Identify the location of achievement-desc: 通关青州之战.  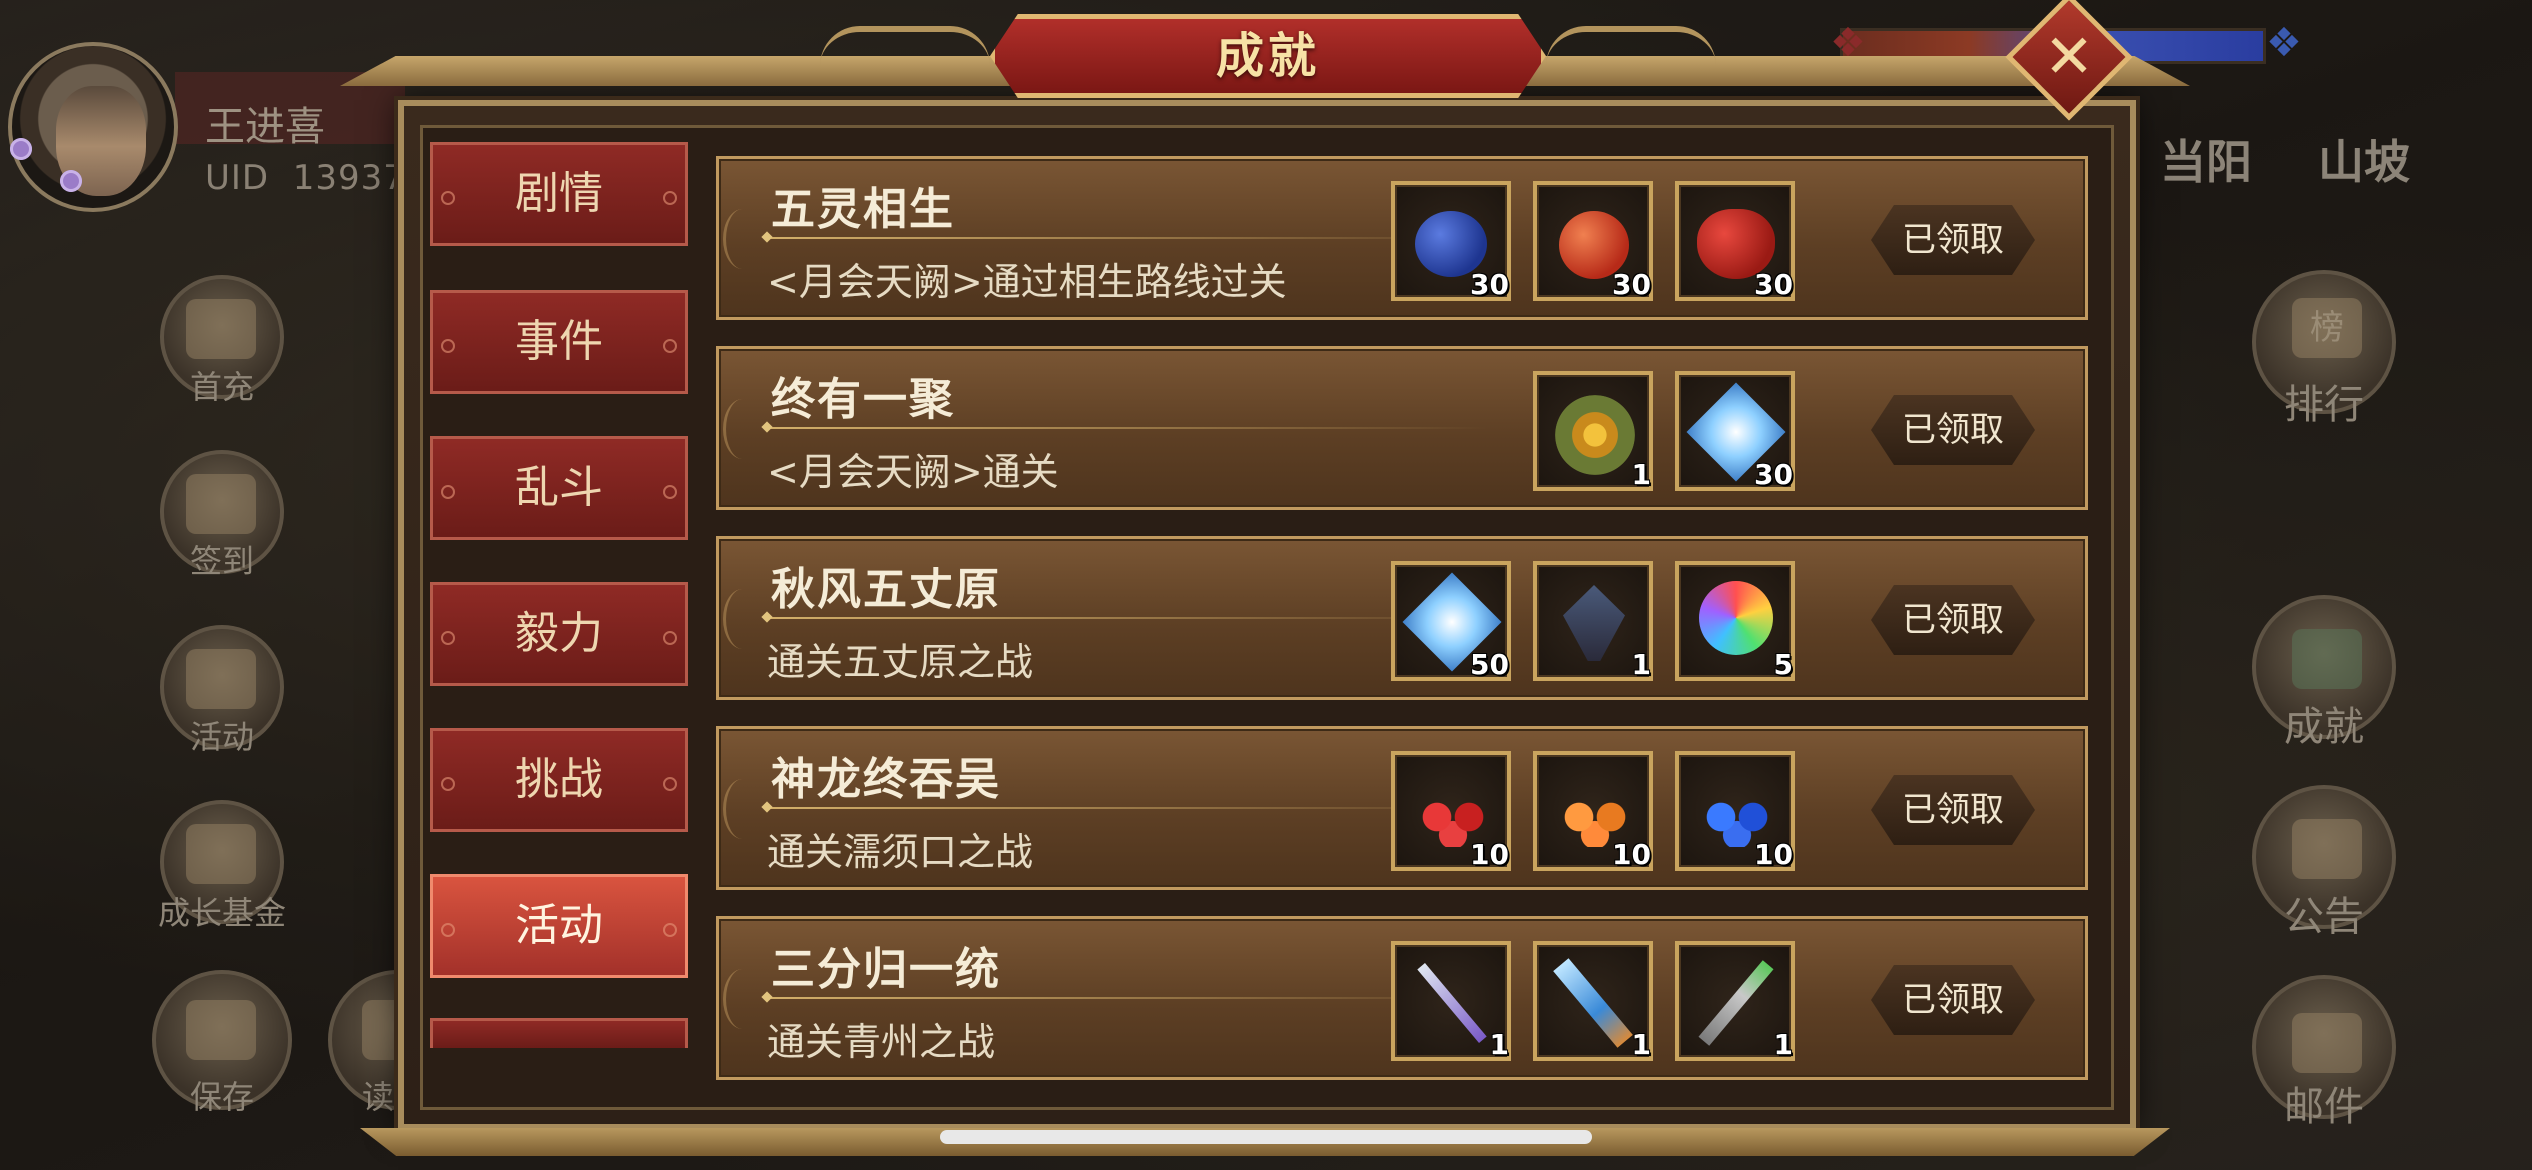
(881, 1042).